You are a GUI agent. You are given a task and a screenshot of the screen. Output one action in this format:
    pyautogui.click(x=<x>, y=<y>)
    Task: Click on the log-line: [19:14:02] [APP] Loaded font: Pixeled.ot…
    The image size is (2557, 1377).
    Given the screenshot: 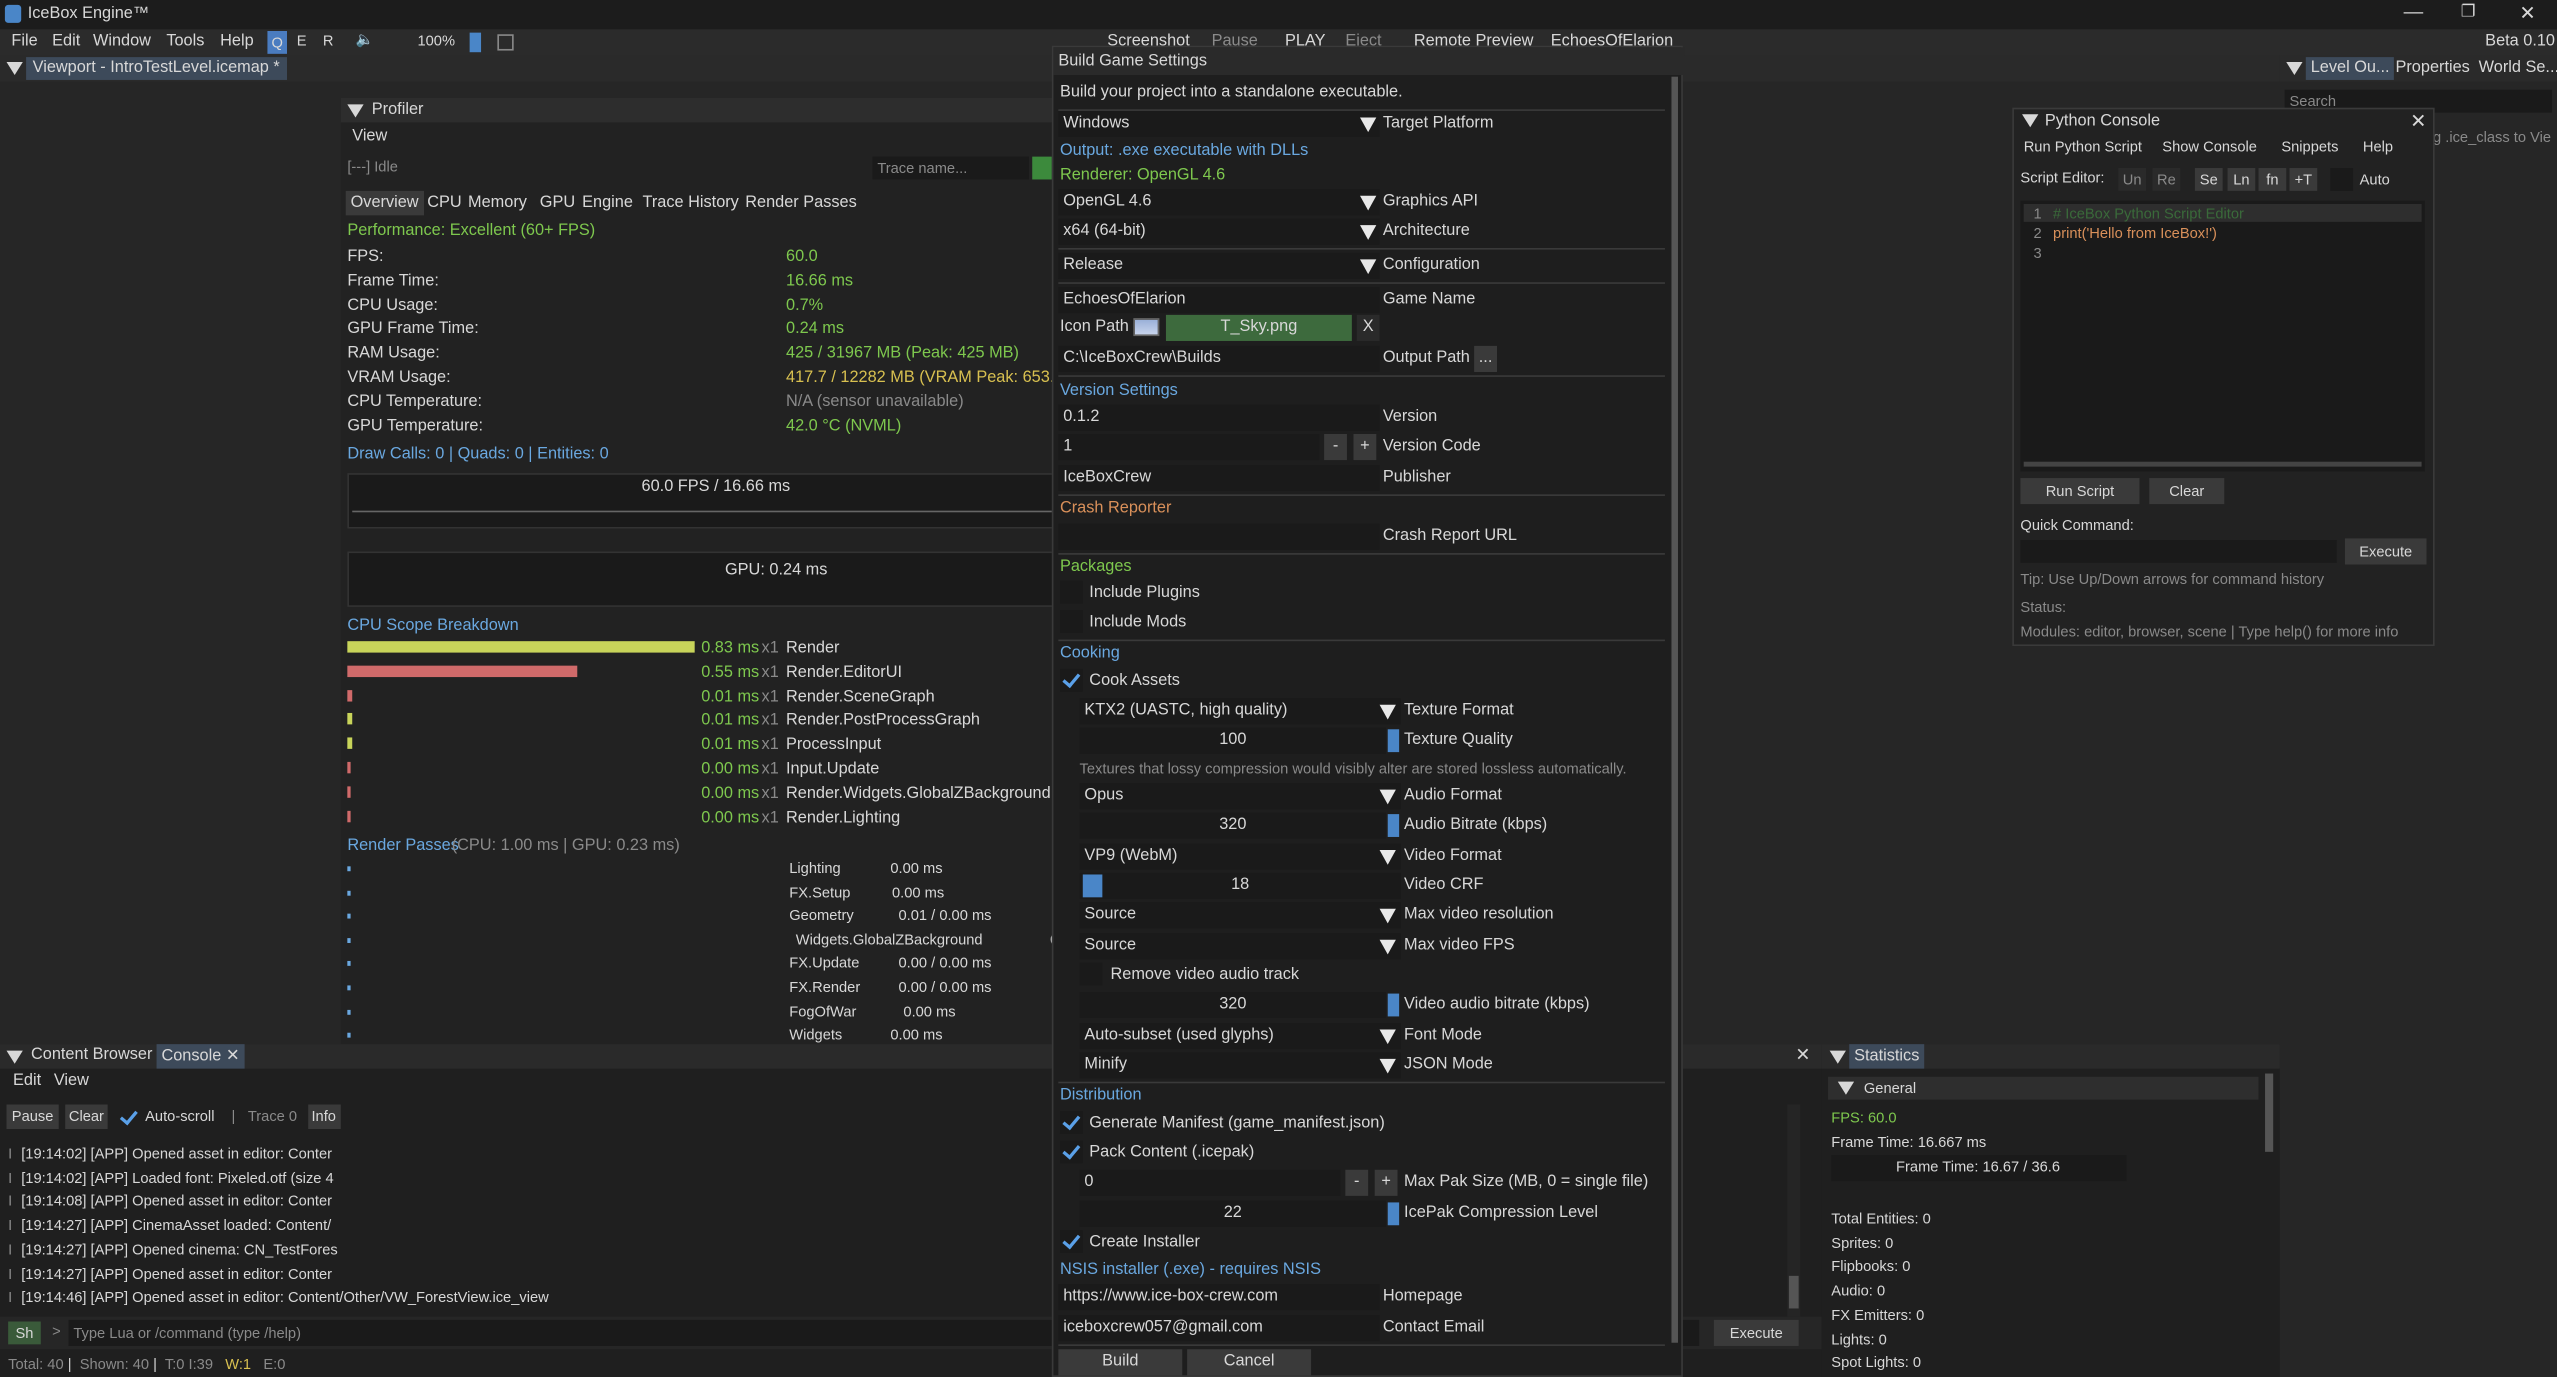 What is the action you would take?
    pyautogui.click(x=180, y=1177)
    